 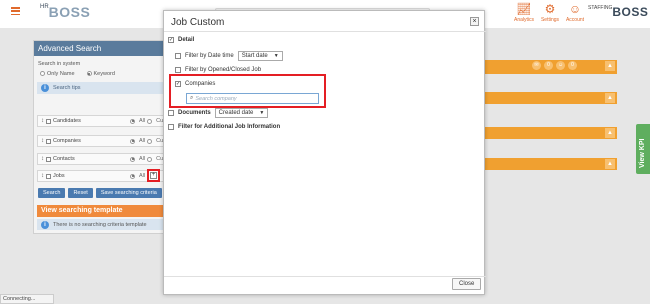 I want to click on staffingboss-logo: STAFFINGBOSS, so click(x=618, y=12).